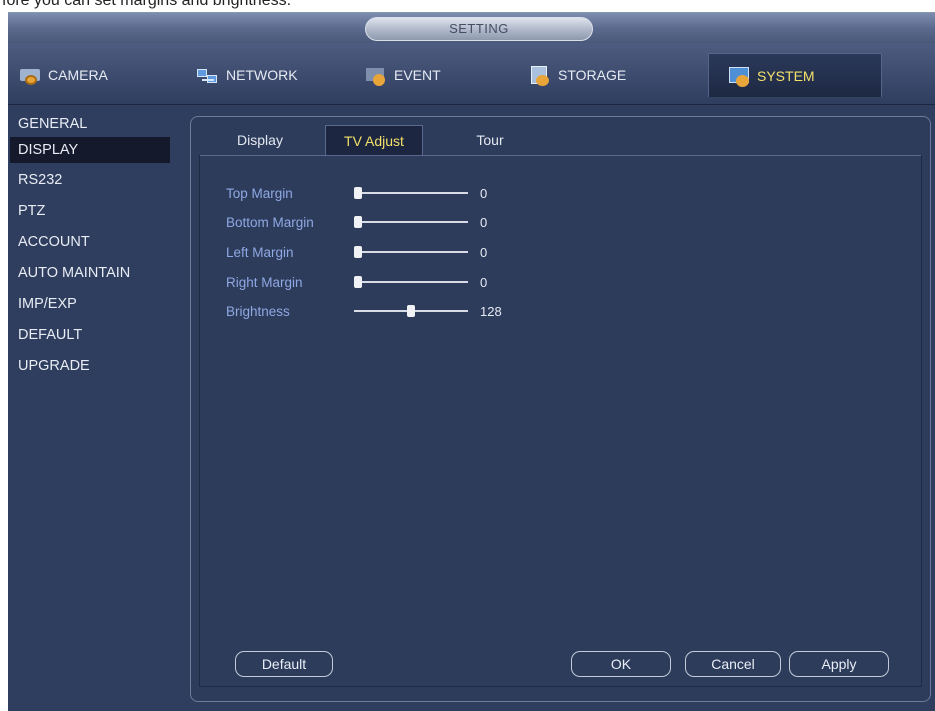 The image size is (935, 711). Describe the element at coordinates (90, 335) in the screenshot. I see `sidebar-item-default: DEFAULT` at that location.